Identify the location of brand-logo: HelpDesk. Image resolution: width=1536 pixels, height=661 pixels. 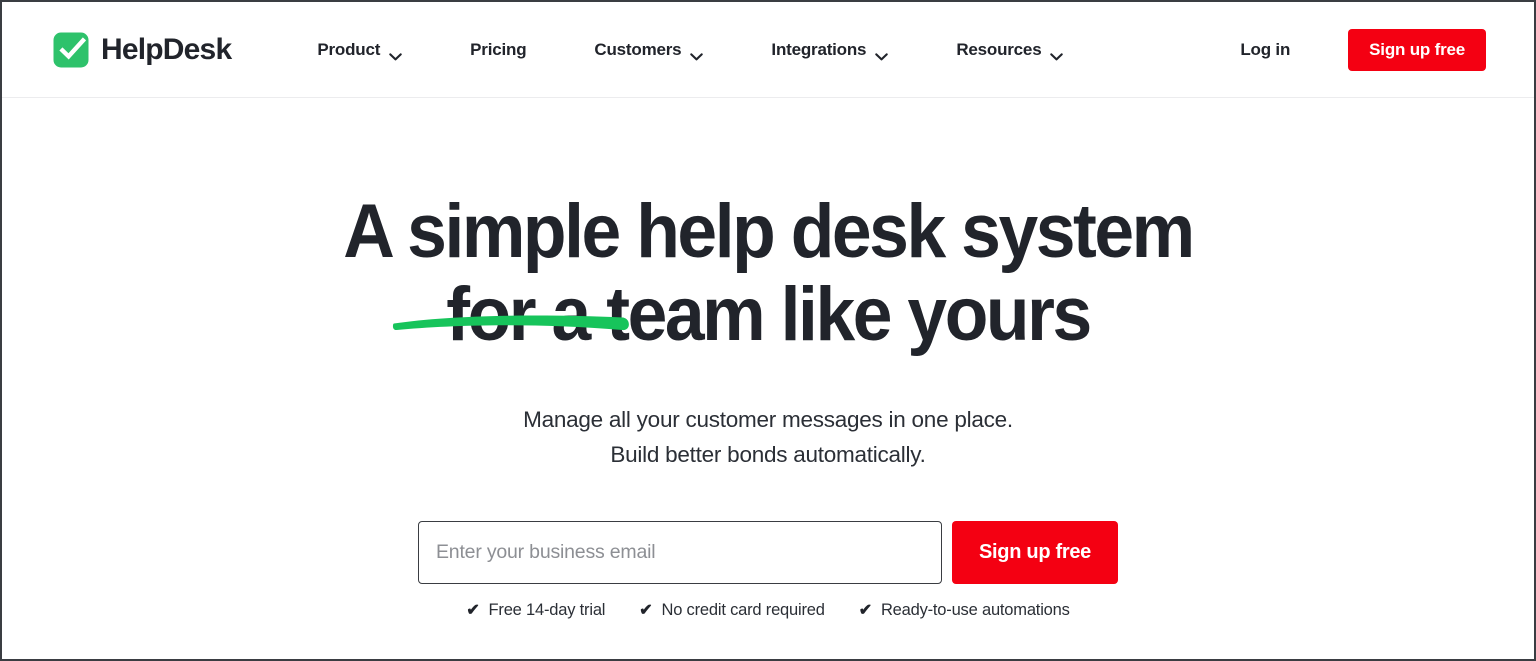
(142, 50).